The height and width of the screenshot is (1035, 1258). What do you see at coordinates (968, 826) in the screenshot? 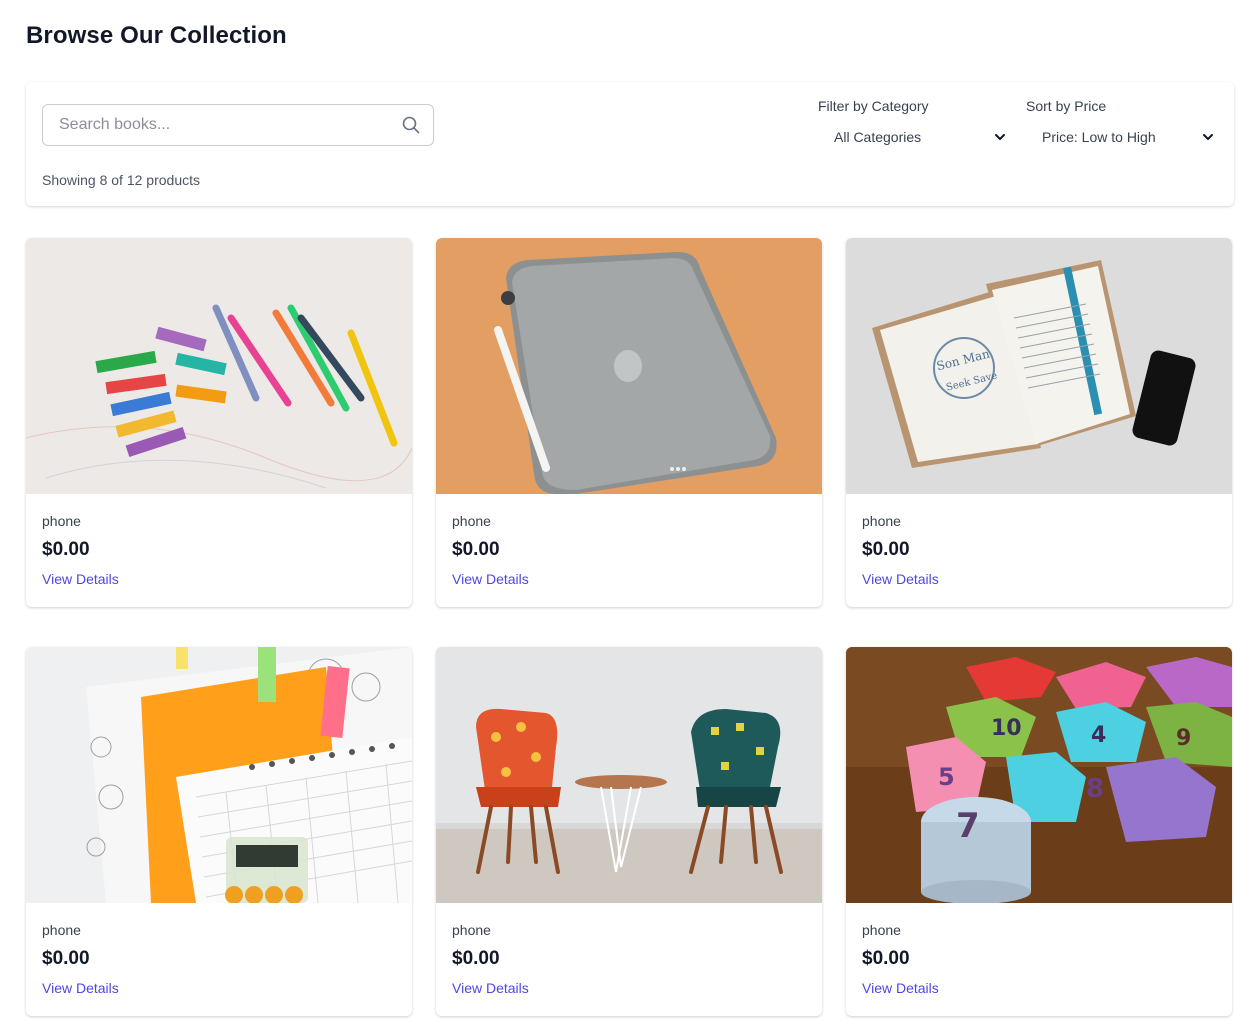
I see `svg-text: 7` at bounding box center [968, 826].